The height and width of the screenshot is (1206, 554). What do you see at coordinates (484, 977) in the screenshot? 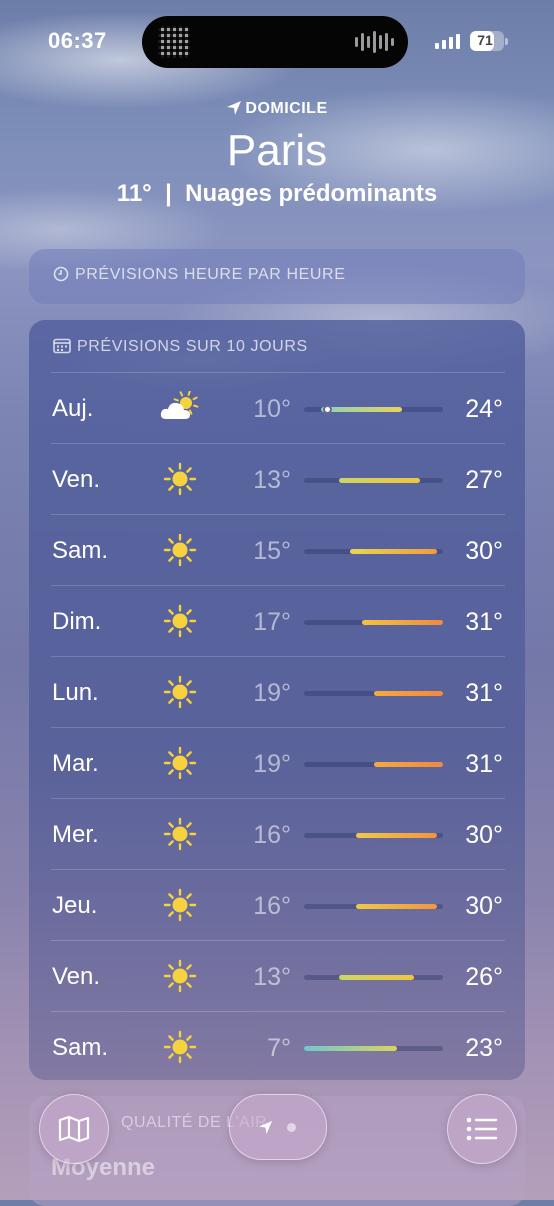
I see `forecast-high: 26°` at bounding box center [484, 977].